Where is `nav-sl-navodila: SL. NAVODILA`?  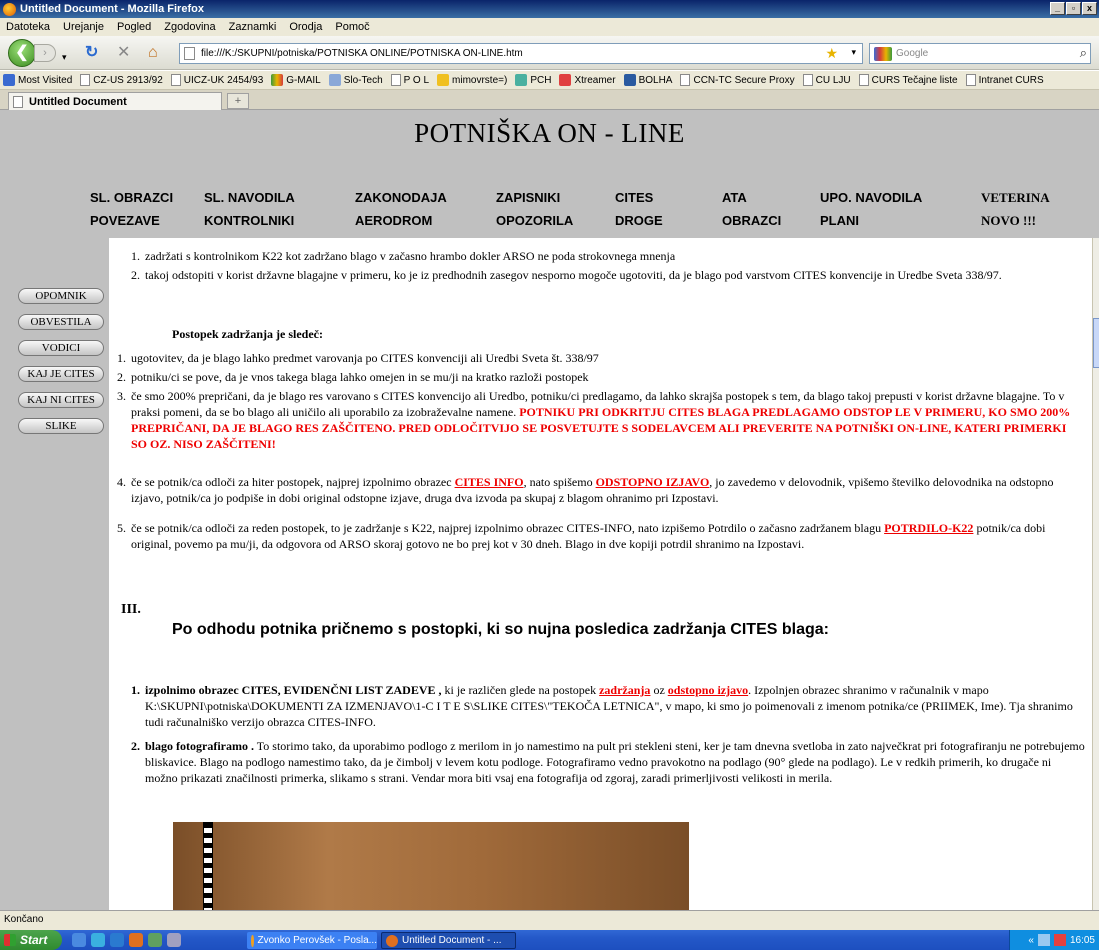
nav-sl-navodila: SL. NAVODILA is located at coordinates (249, 197).